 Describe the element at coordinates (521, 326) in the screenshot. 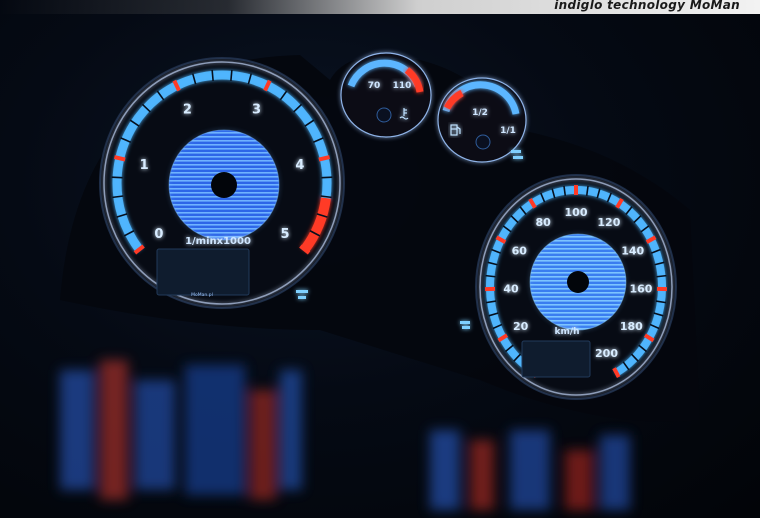

I see `speedometer-tick-label: 20` at that location.